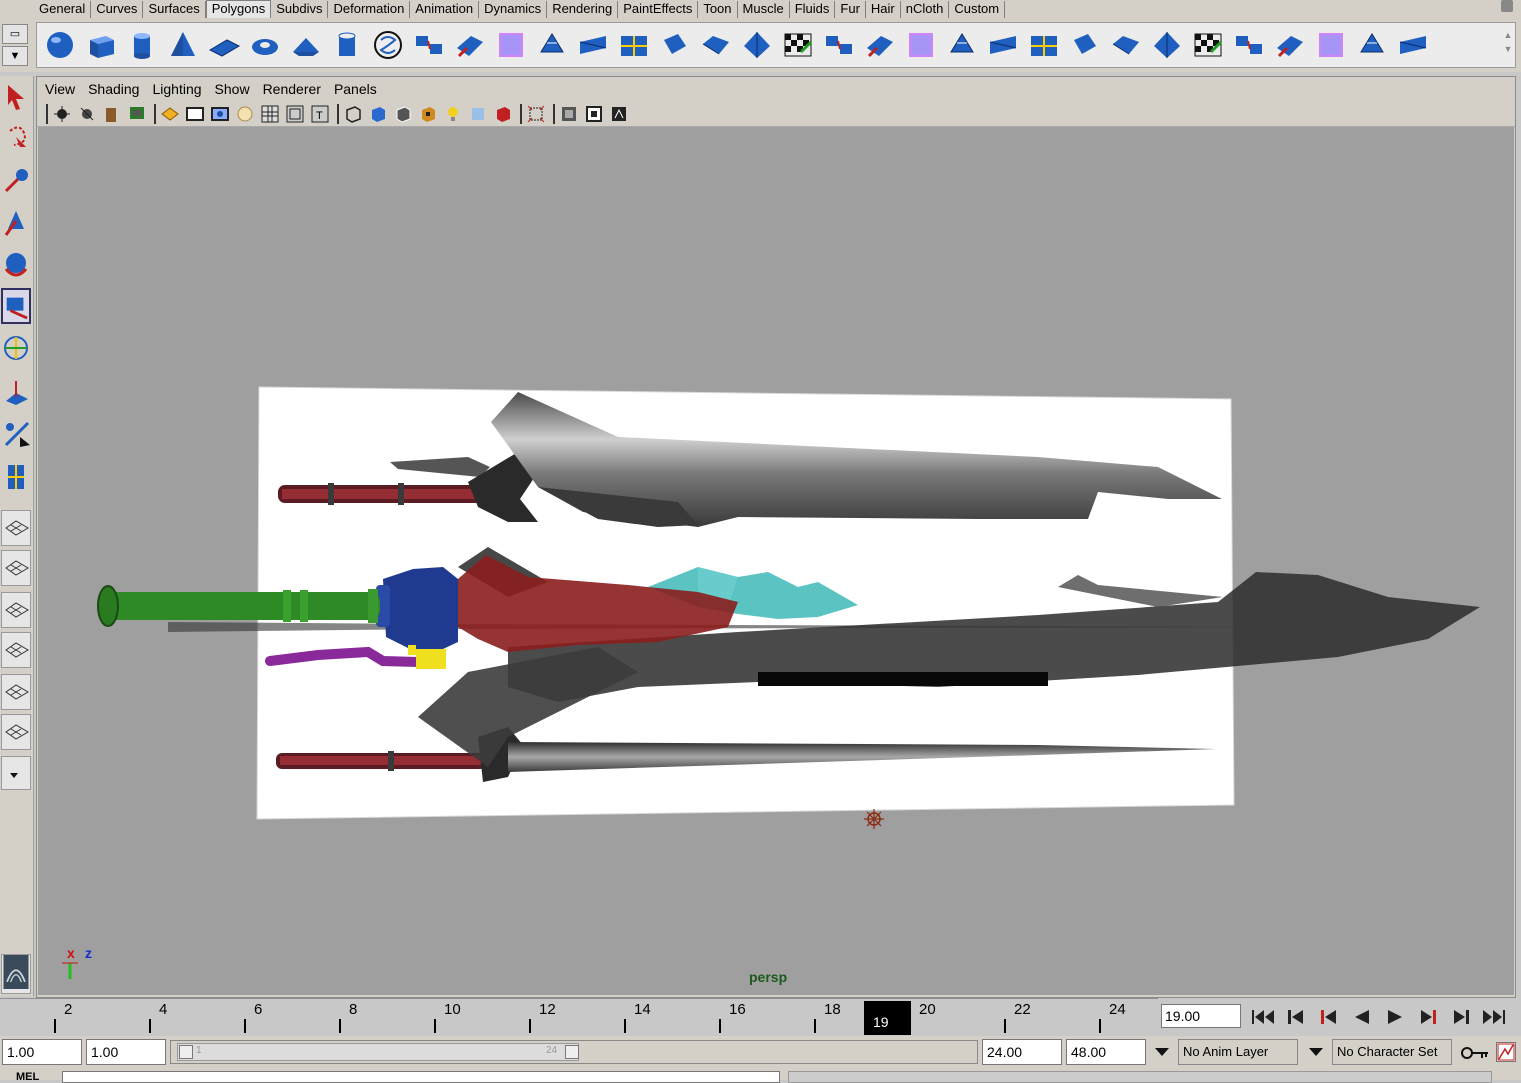 The height and width of the screenshot is (1083, 1521). Describe the element at coordinates (403, 114) in the screenshot. I see `wireframe-on-shaded-icon` at that location.